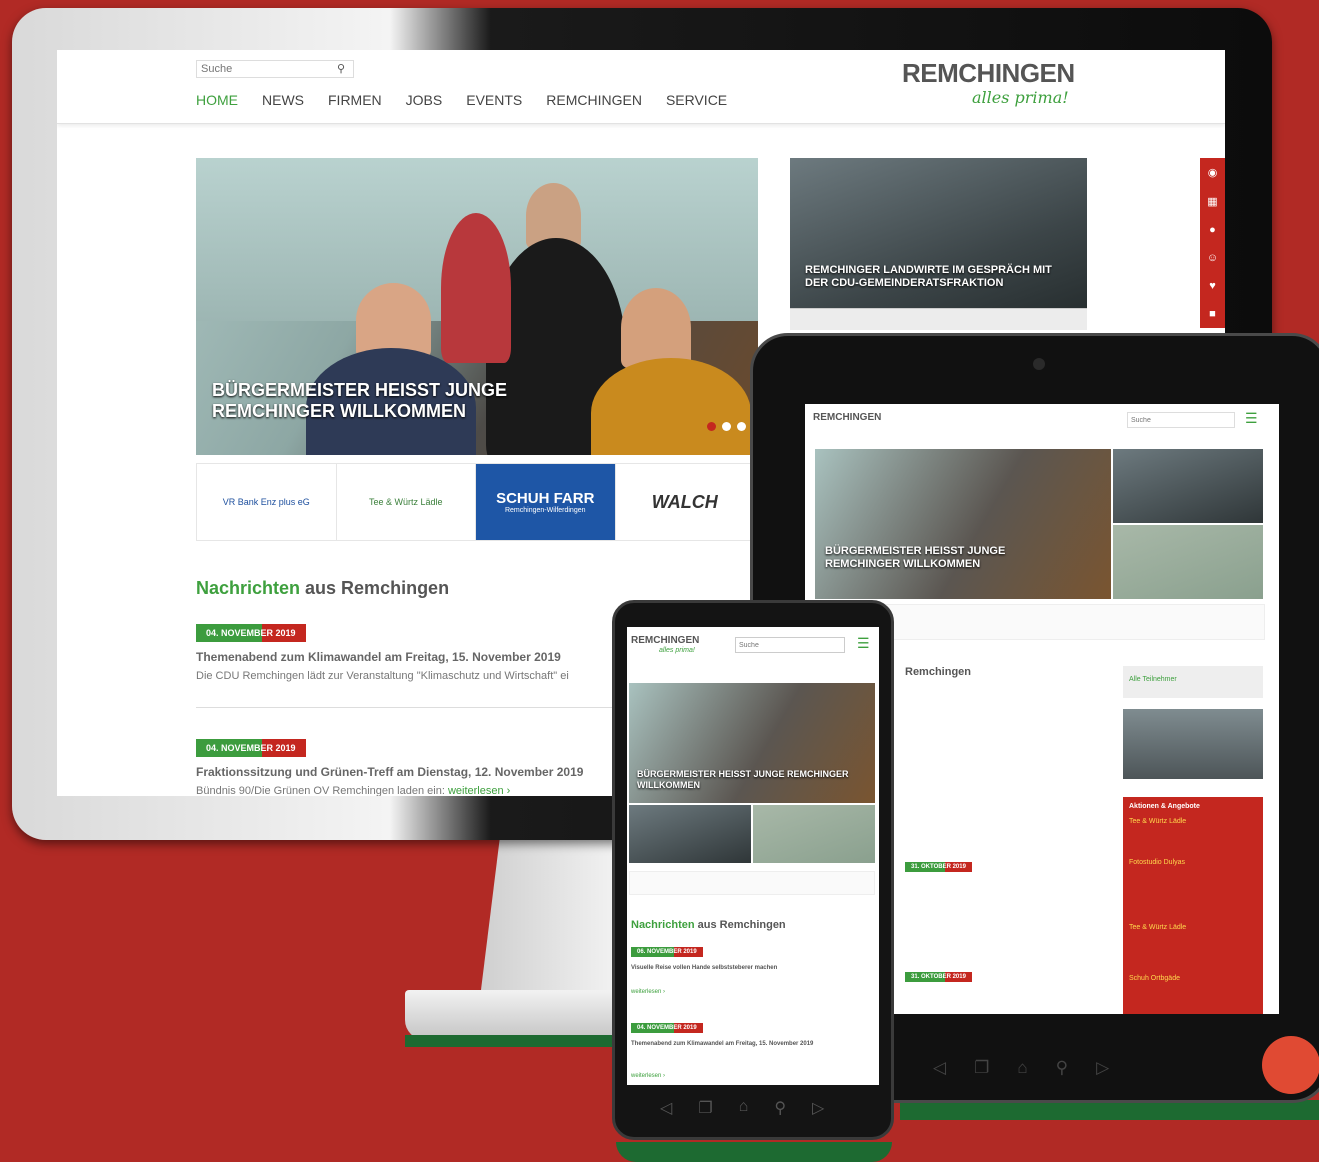  I want to click on nav-events: EVENTS, so click(494, 100).